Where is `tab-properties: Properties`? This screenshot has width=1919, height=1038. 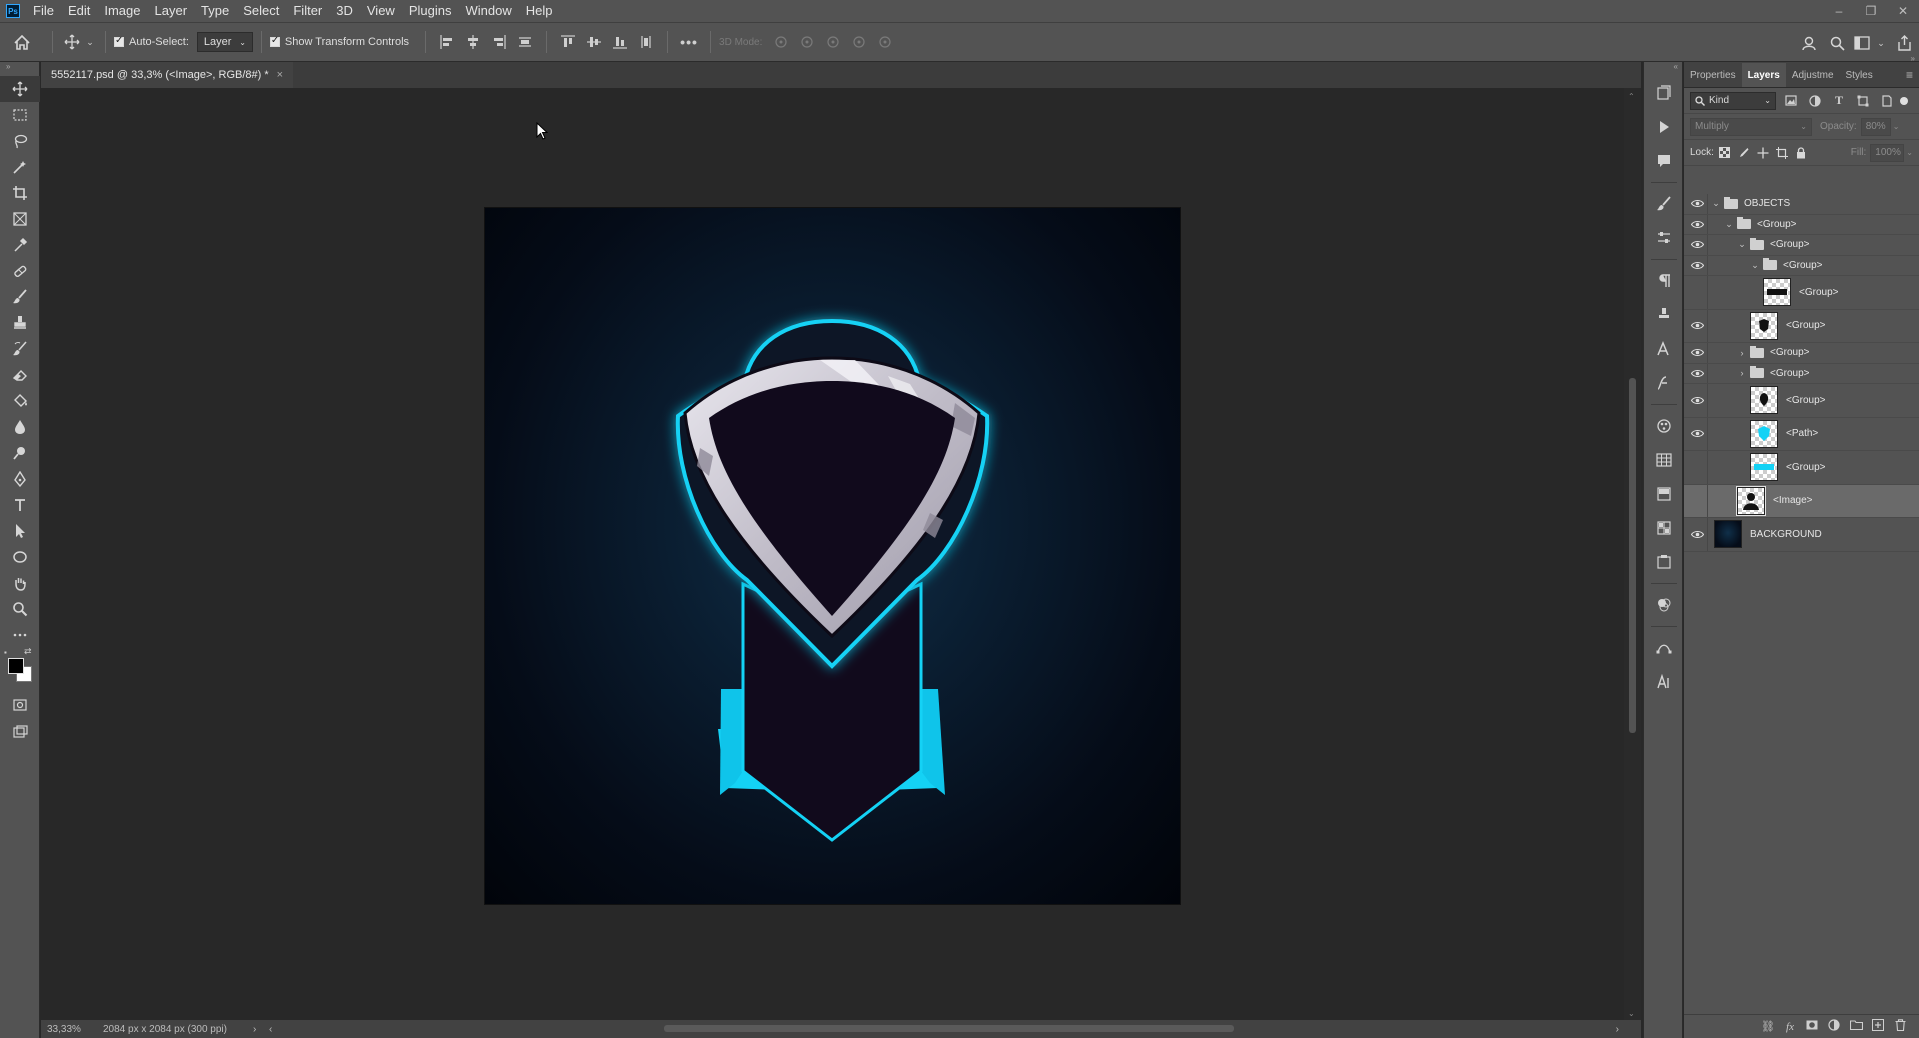
tab-properties: Properties is located at coordinates (1713, 75).